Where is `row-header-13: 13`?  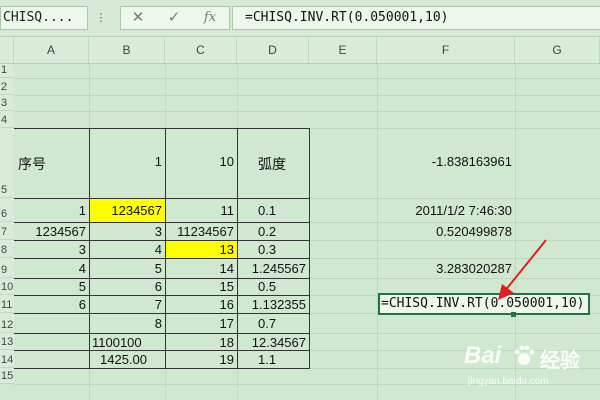
row-header-13: 13 is located at coordinates (7, 341).